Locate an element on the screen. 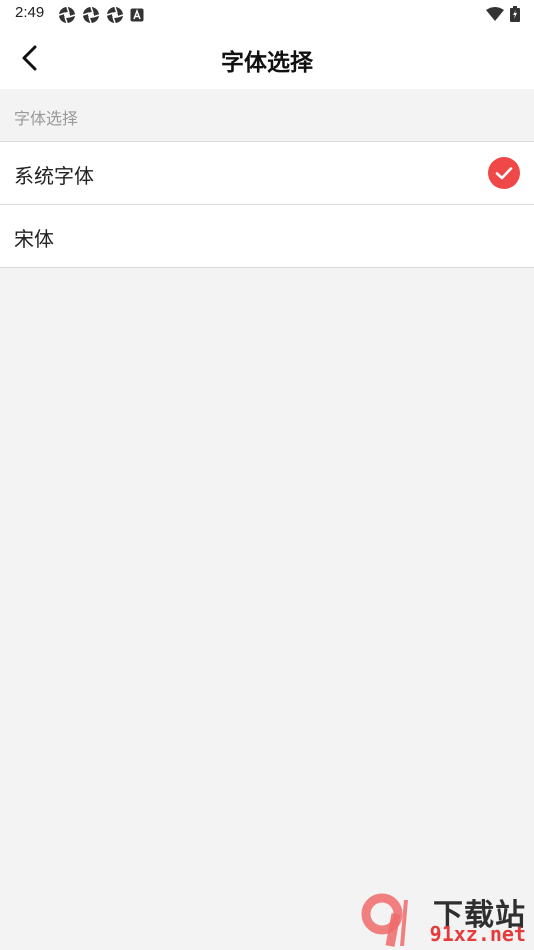 This screenshot has width=534, height=950. battery-icon is located at coordinates (515, 14).